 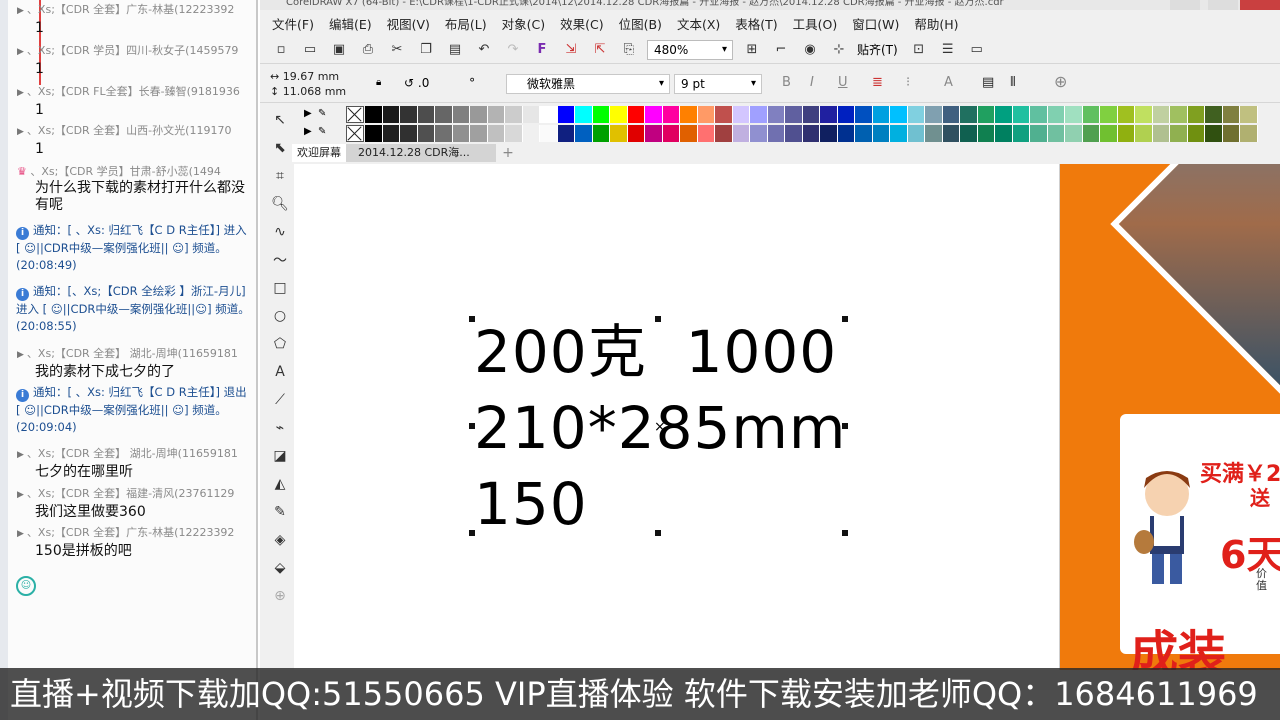 I want to click on print-icon: ⎙, so click(x=368, y=50).